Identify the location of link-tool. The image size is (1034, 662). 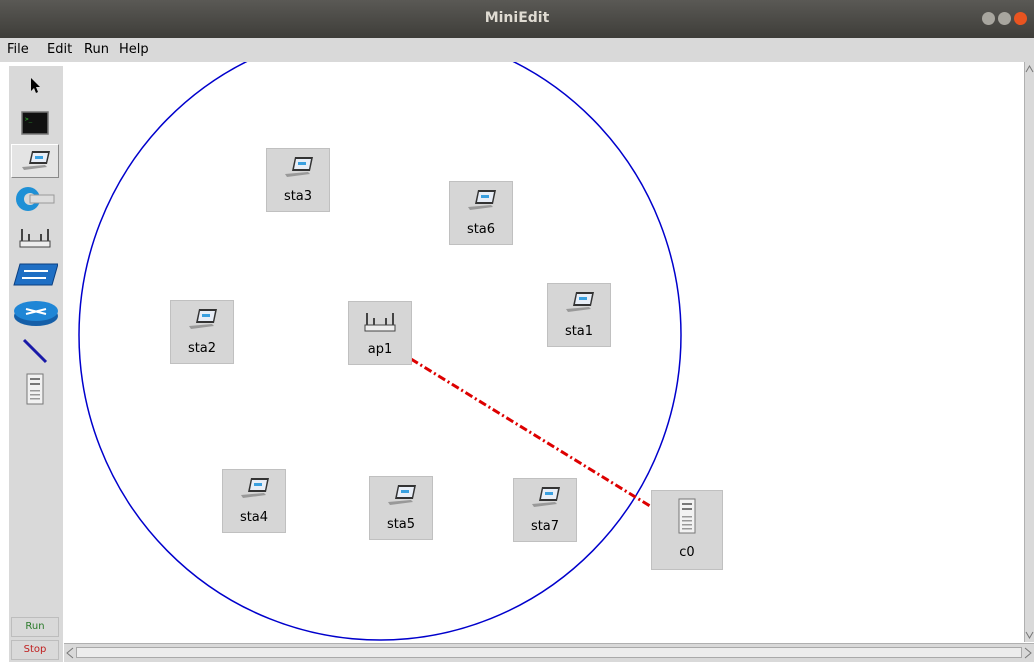
(35, 351).